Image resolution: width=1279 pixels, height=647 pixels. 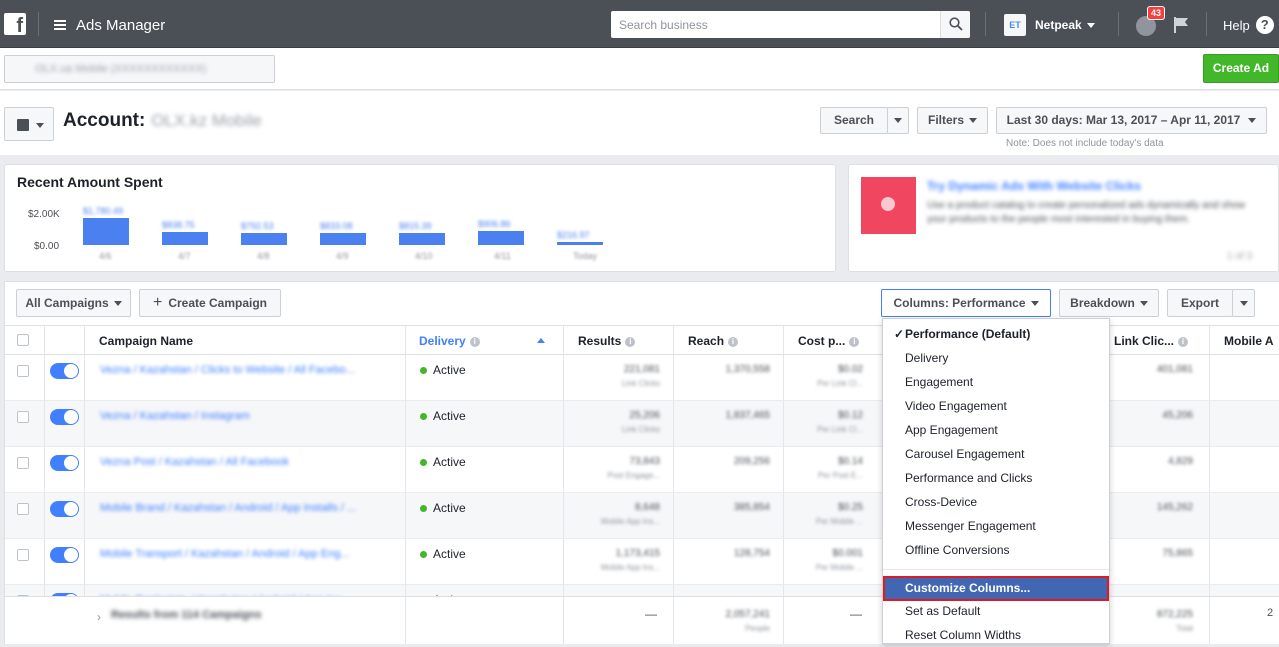 What do you see at coordinates (139, 69) in the screenshot?
I see `ad-account-selector: OLX.ua Mobile (XXXXXXXXXXXX)` at bounding box center [139, 69].